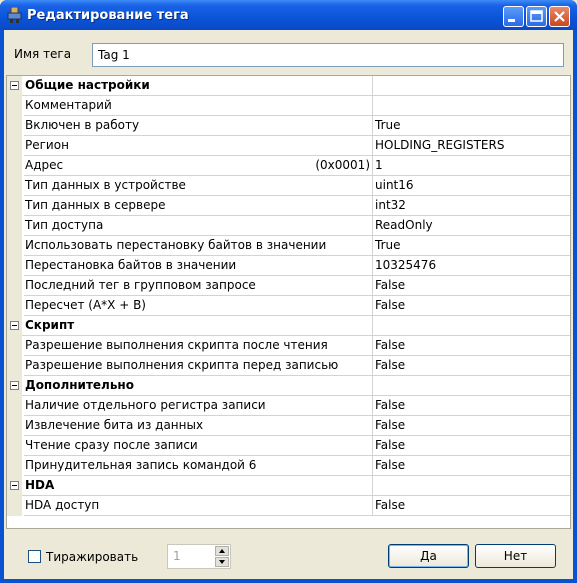 The image size is (577, 583). Describe the element at coordinates (288, 266) in the screenshot. I see `property-row: Перестановка байтов в значении 10325476` at that location.